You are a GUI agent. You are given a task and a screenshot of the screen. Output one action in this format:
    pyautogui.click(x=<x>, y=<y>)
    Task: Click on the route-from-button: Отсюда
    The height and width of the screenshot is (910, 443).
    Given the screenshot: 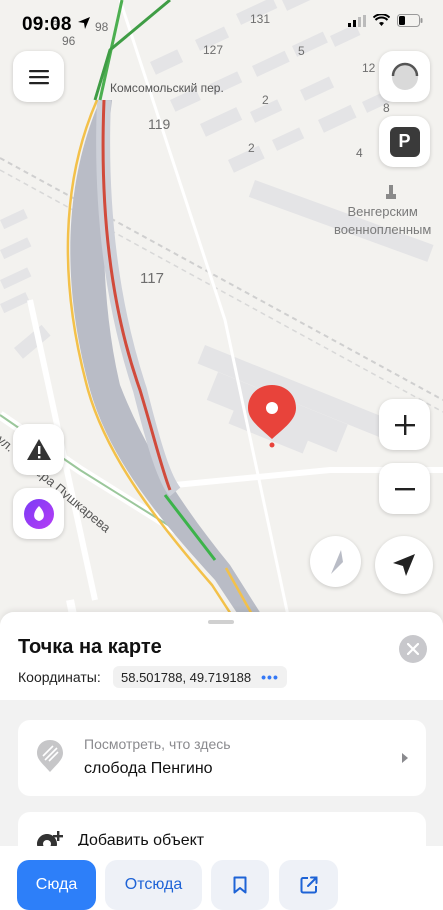 What is the action you would take?
    pyautogui.click(x=153, y=885)
    